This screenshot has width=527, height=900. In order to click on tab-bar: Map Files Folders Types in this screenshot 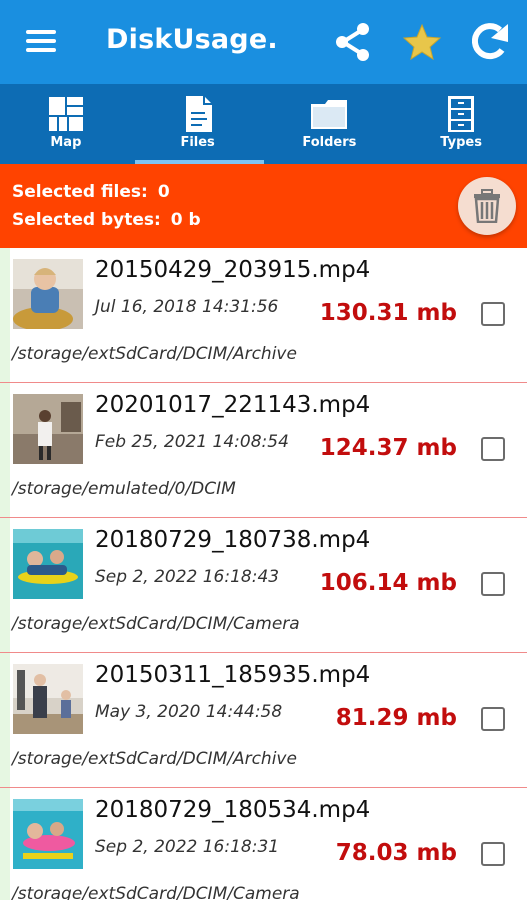, I will do `click(263, 124)`.